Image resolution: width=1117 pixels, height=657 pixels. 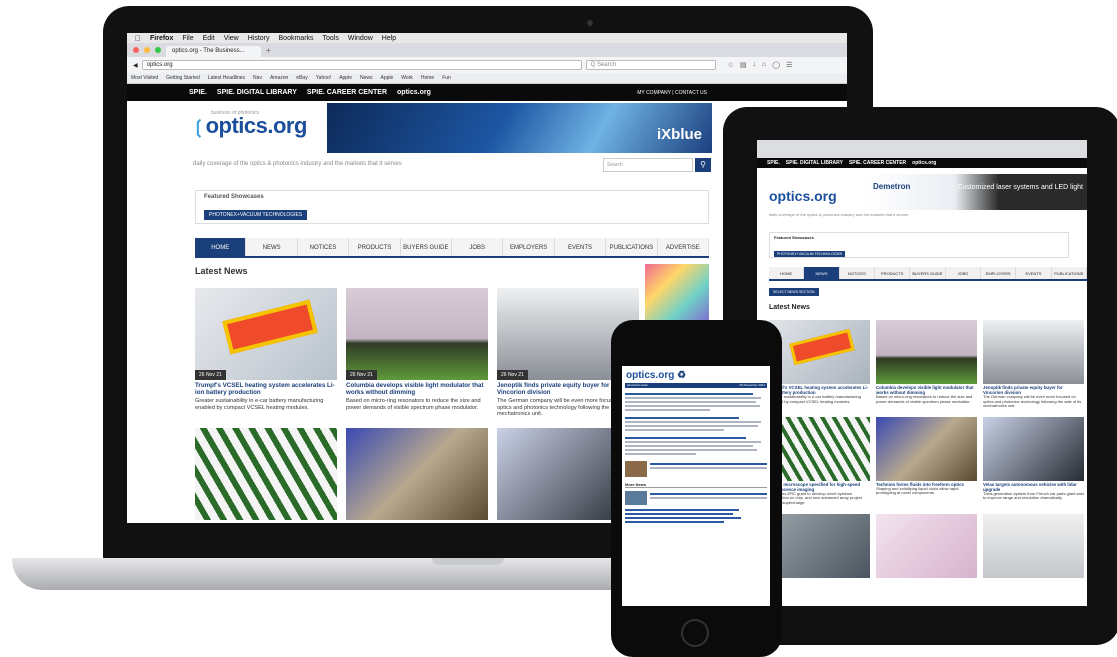 I want to click on menu-help: Help, so click(x=389, y=38).